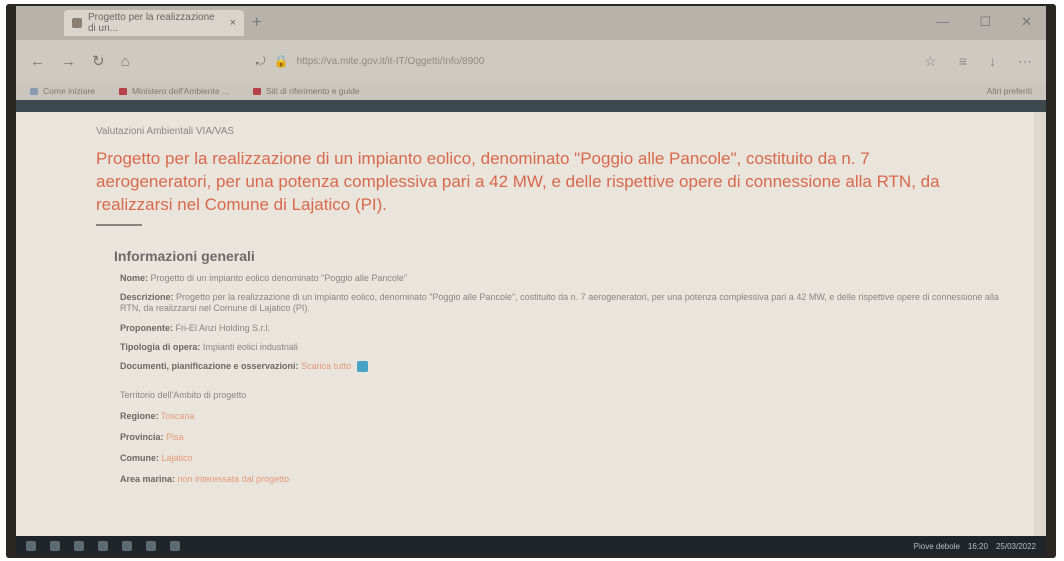 The height and width of the screenshot is (561, 1064). Describe the element at coordinates (978, 546) in the screenshot. I see `clock-time: 16:20` at that location.